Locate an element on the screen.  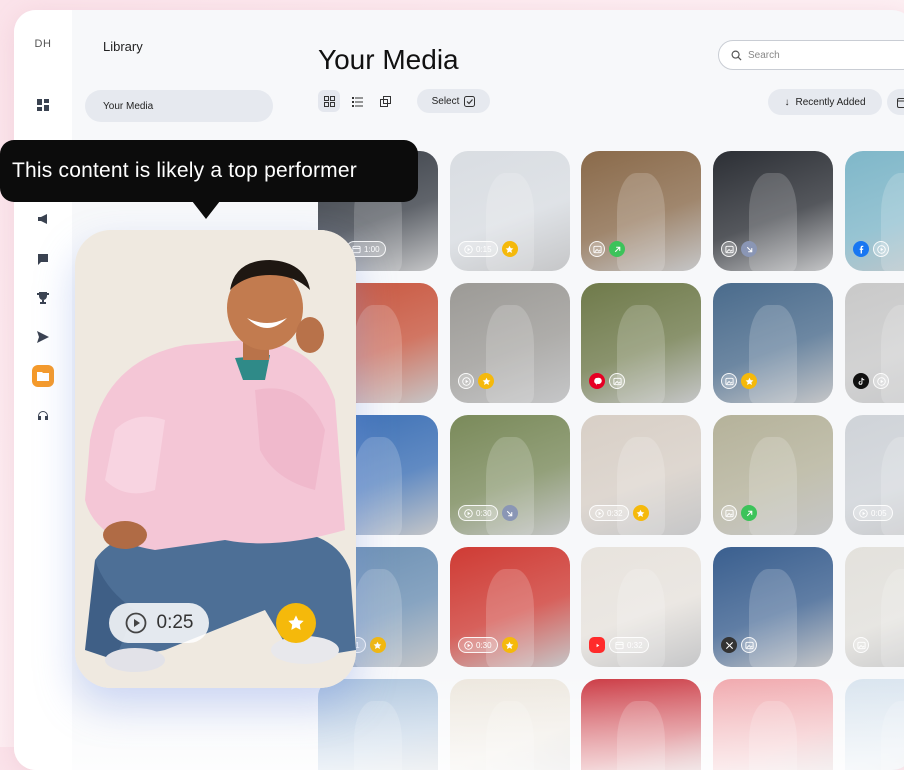
tile-badges: 0:30 is located at coordinates (488, 645).